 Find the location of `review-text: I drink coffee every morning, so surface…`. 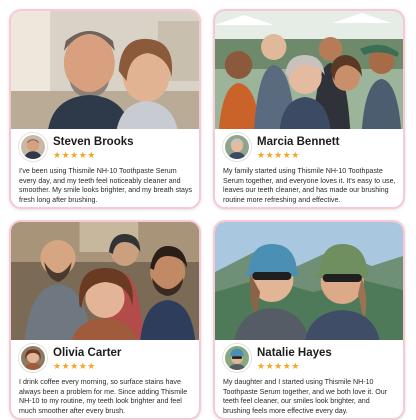

review-text: I drink coffee every morning, so surface… is located at coordinates (103, 396).